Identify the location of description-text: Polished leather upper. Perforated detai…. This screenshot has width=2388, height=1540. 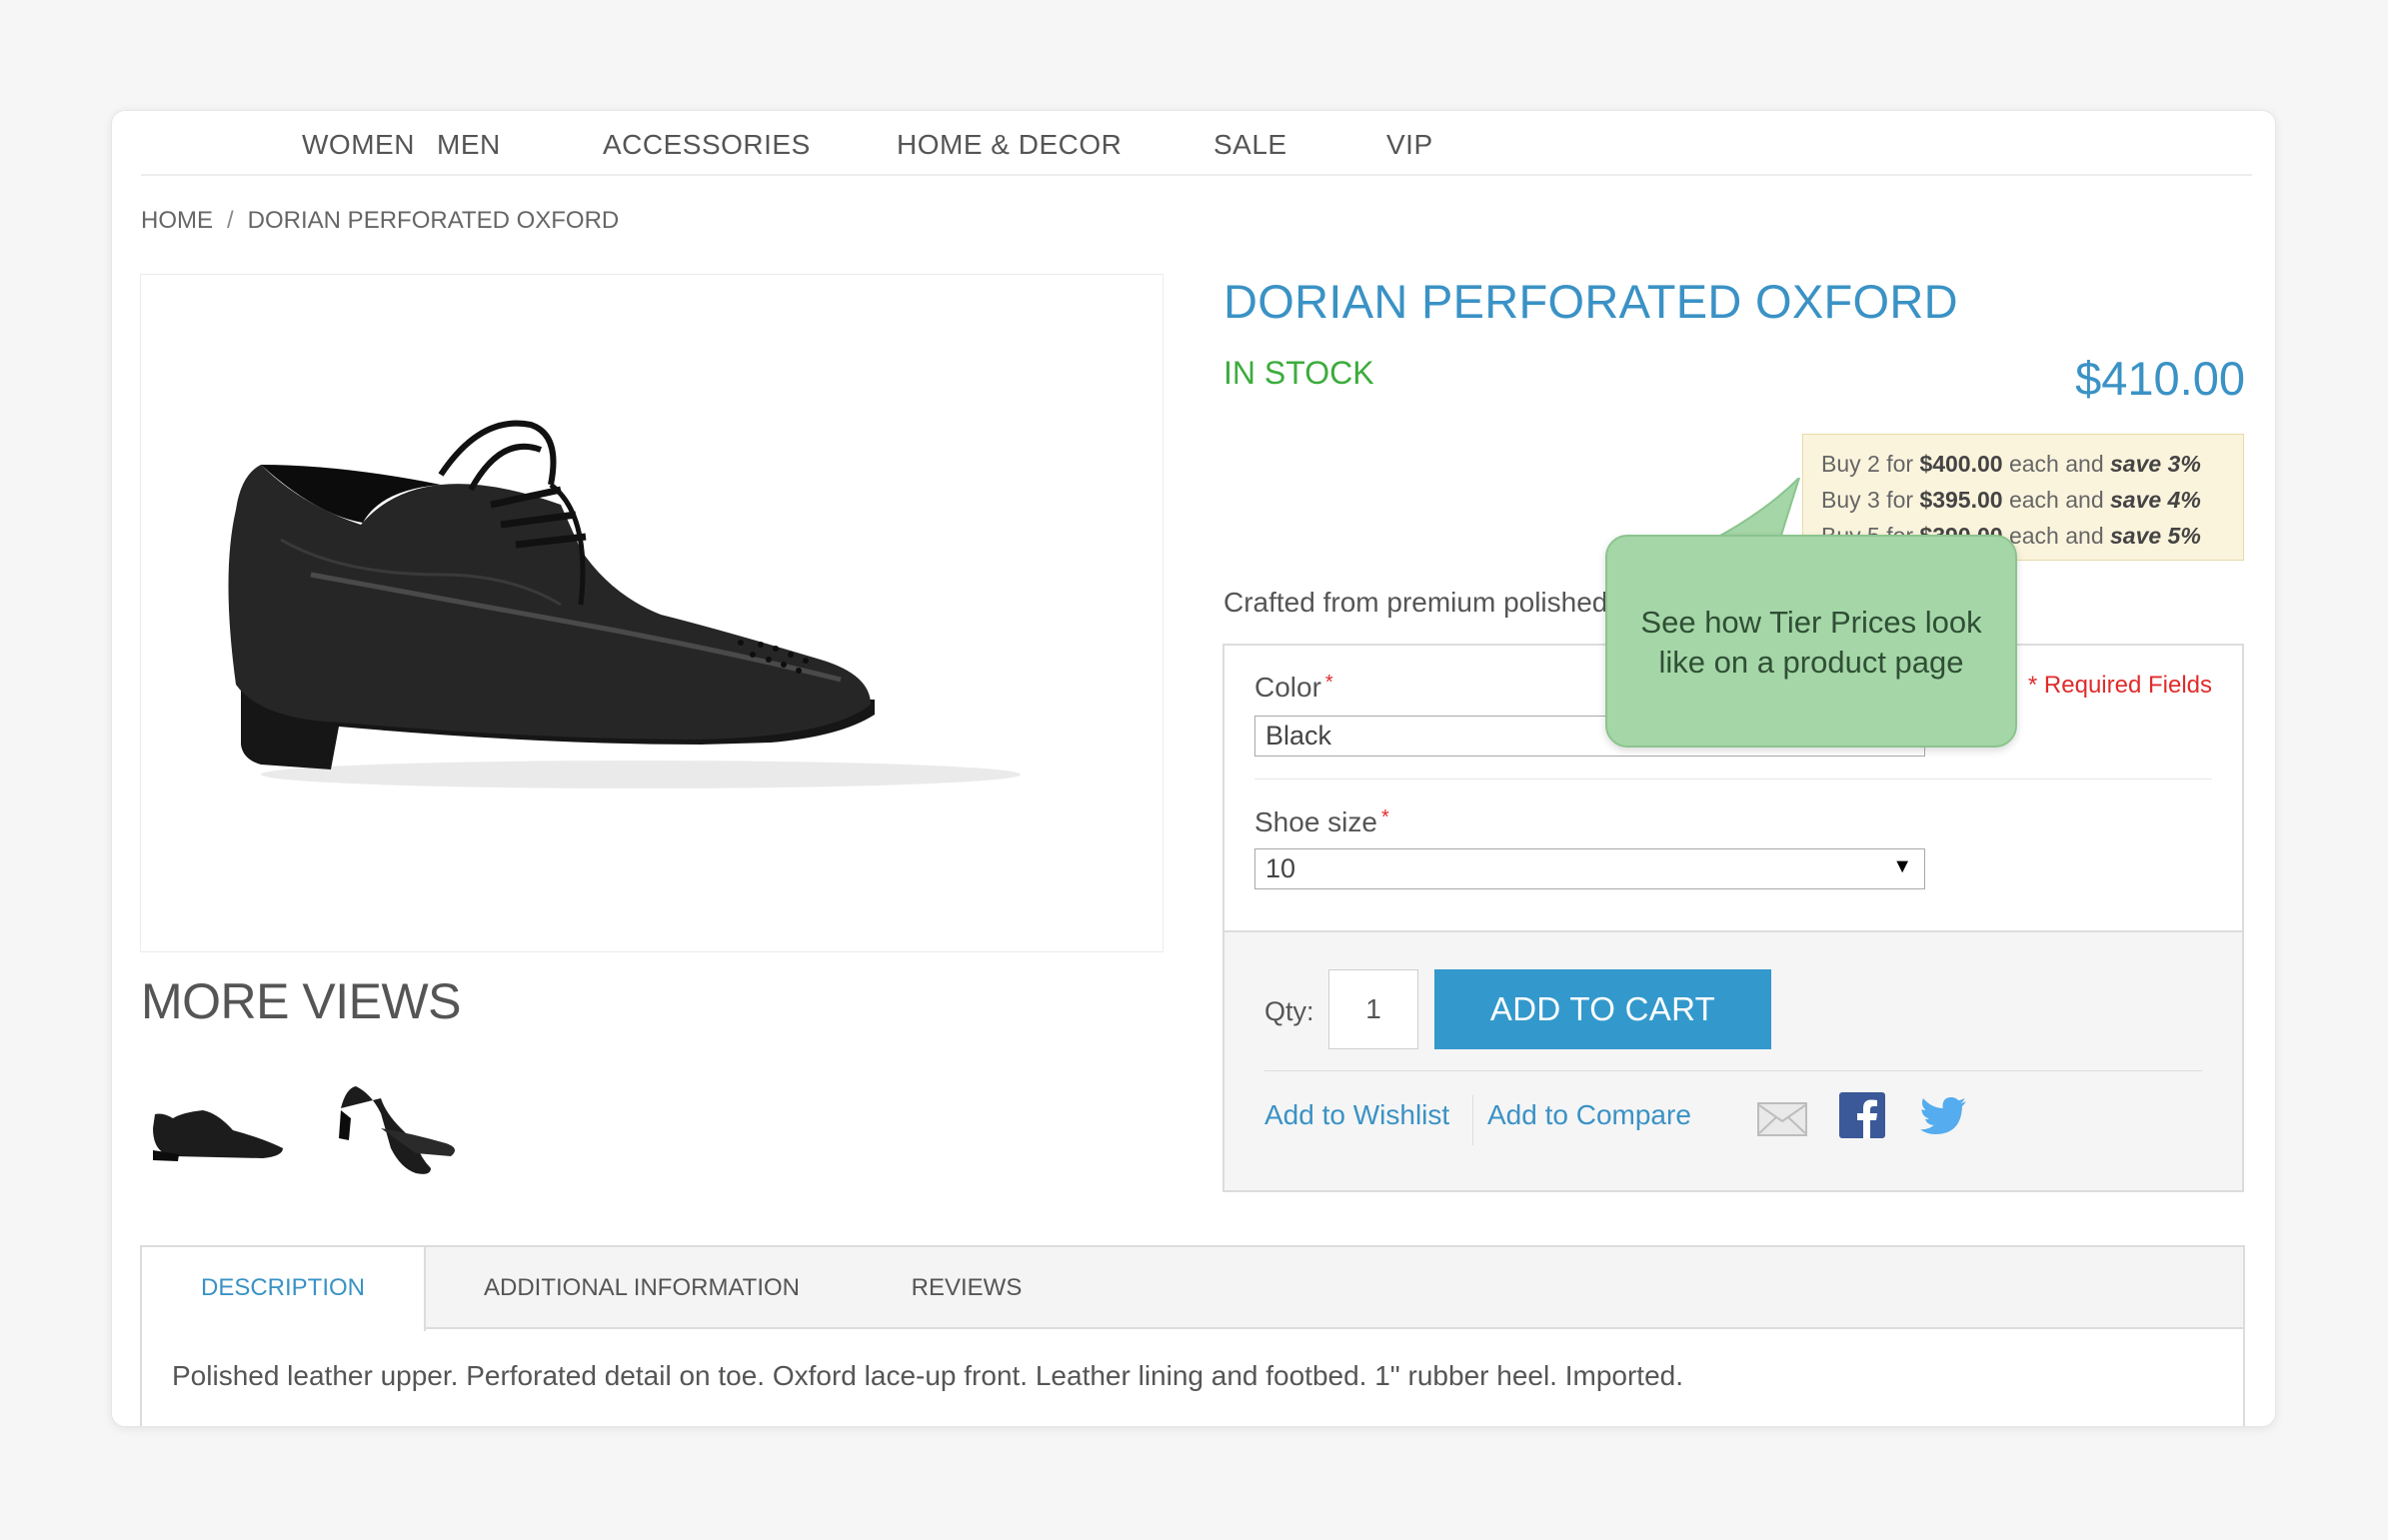
(928, 1375).